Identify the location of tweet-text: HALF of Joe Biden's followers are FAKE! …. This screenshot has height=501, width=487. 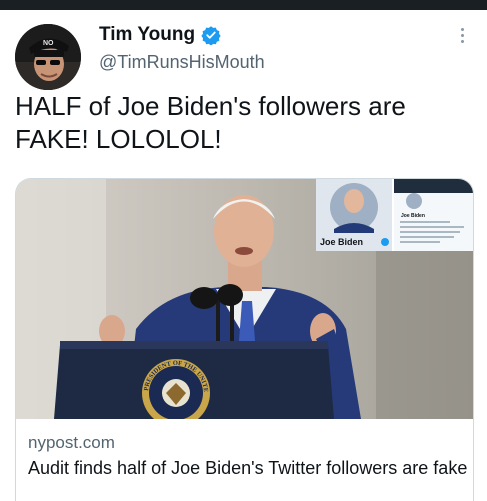
(210, 122).